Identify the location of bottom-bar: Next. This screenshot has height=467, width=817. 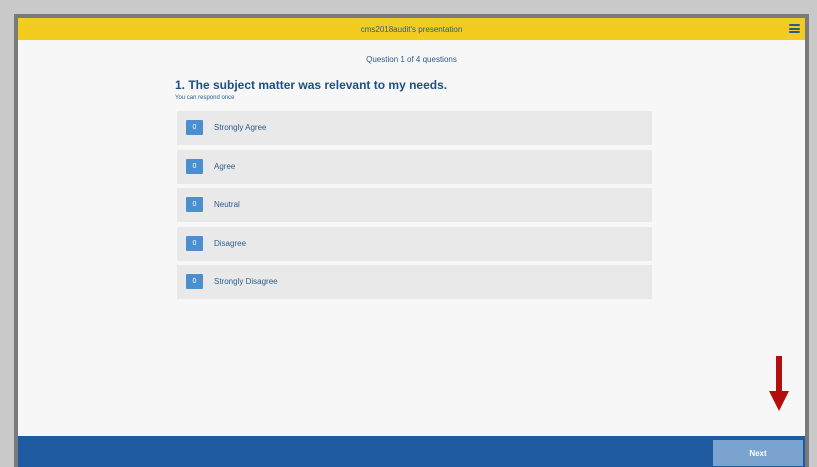
(411, 451).